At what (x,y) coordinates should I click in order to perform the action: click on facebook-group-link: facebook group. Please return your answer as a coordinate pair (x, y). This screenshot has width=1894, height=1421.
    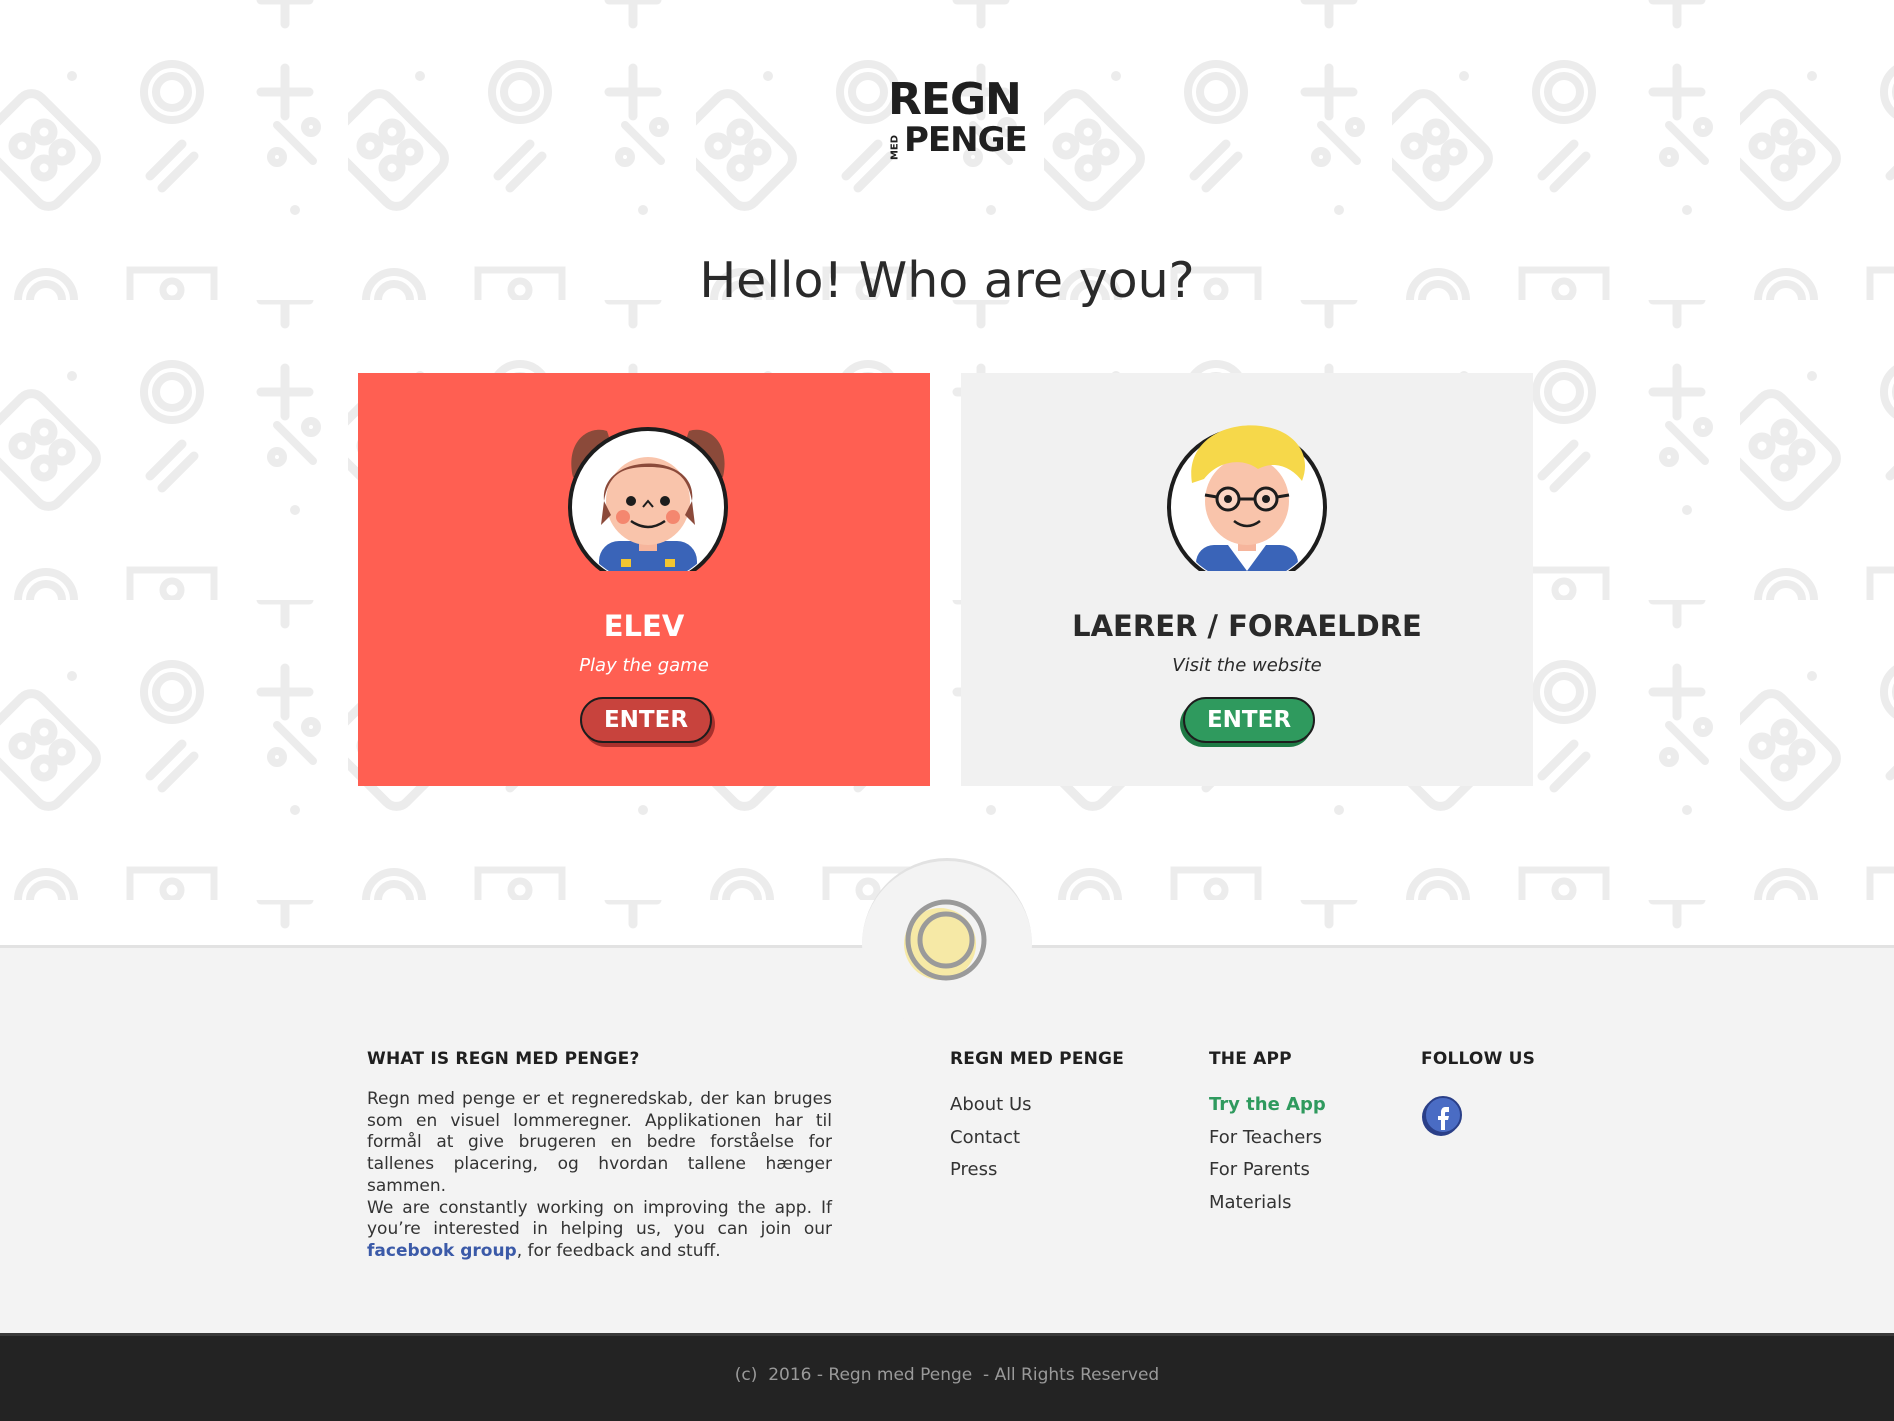
    Looking at the image, I should click on (442, 1251).